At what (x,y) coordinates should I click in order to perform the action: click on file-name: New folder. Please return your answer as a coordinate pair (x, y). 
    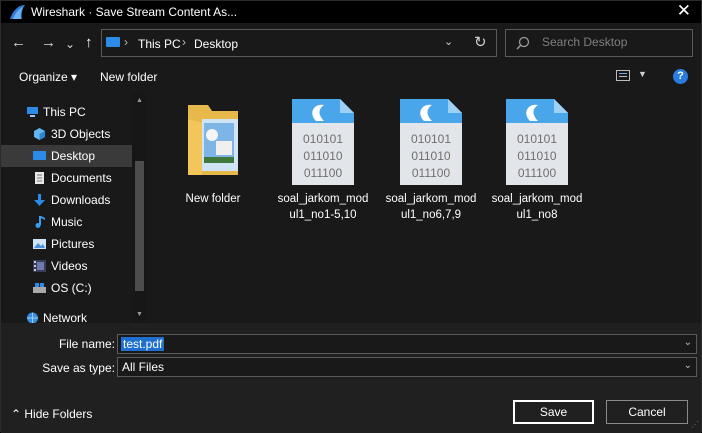
    Looking at the image, I should click on (213, 199).